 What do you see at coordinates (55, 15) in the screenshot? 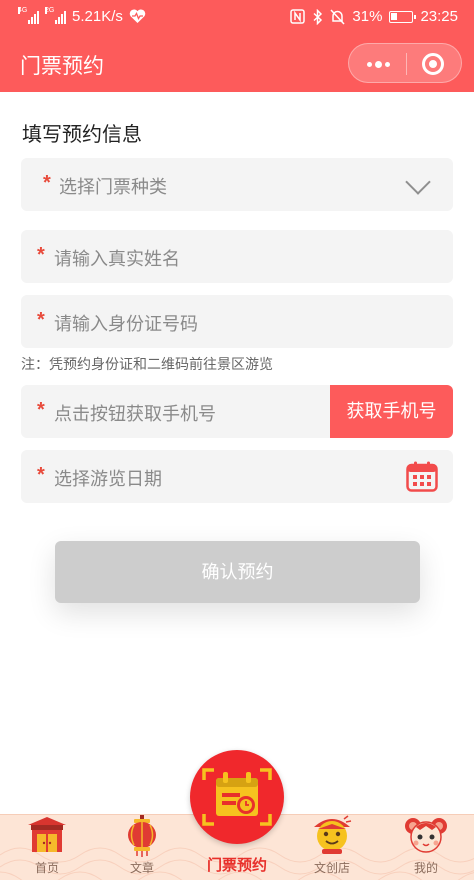
I see `signal-icon-2: 2G` at bounding box center [55, 15].